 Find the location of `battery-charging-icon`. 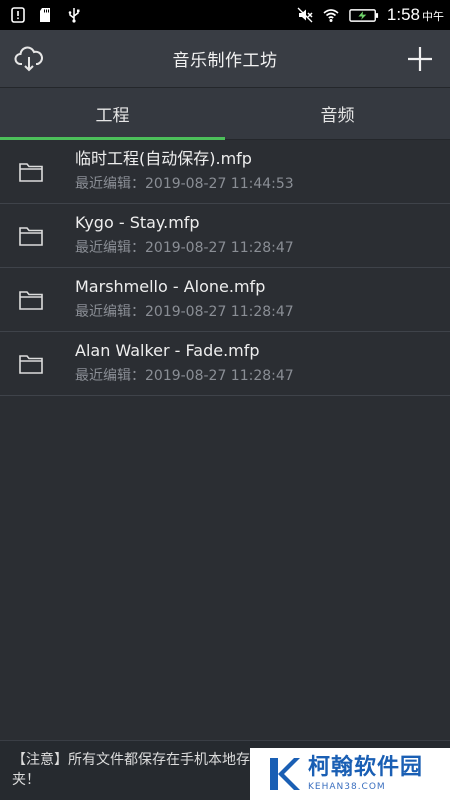

battery-charging-icon is located at coordinates (363, 15).